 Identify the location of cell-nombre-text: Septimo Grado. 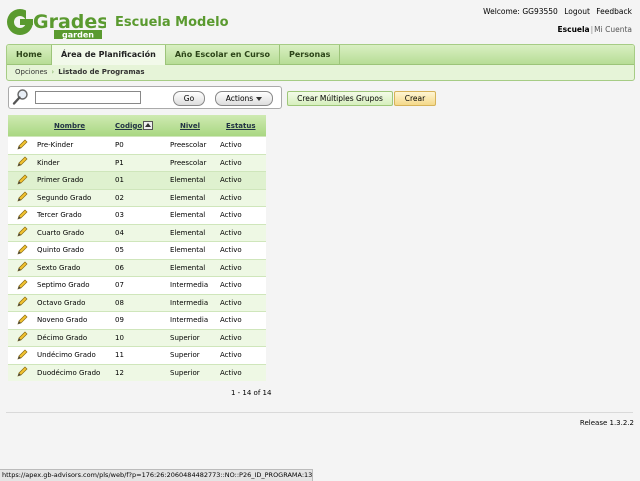
(63, 285).